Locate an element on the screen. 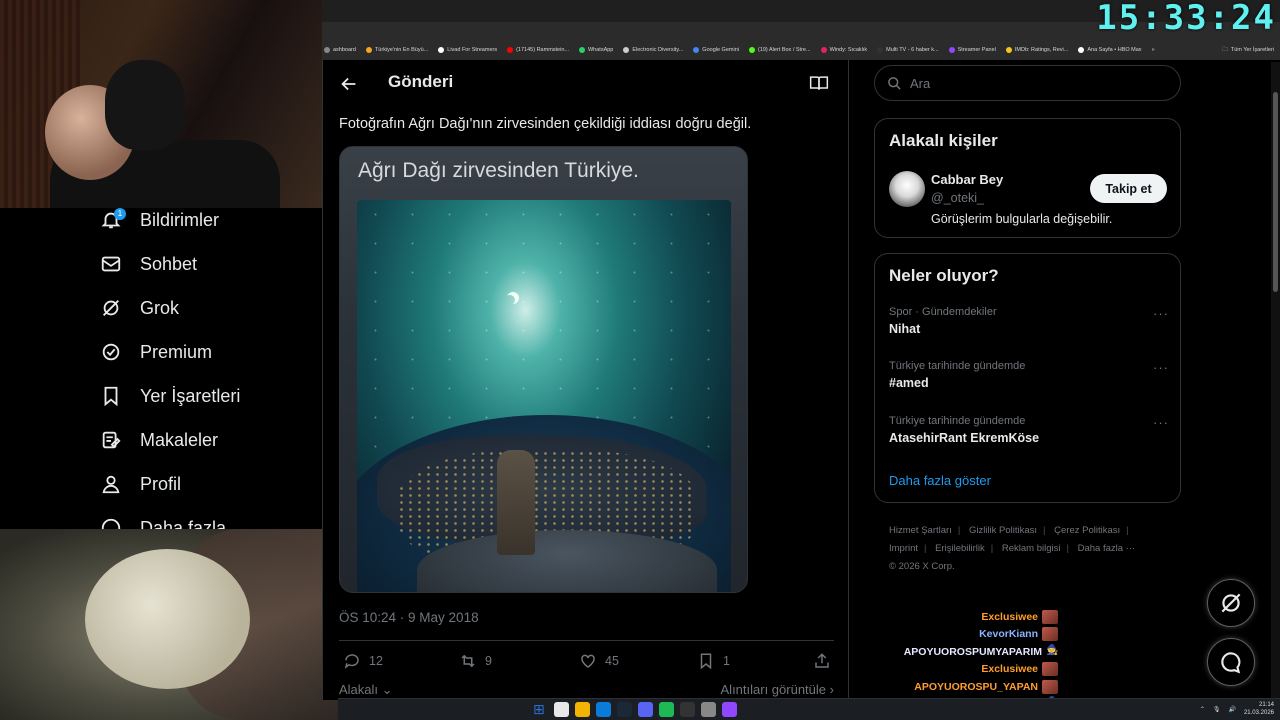 The width and height of the screenshot is (1280, 720). bookmark-item: Google Gemini is located at coordinates (716, 50).